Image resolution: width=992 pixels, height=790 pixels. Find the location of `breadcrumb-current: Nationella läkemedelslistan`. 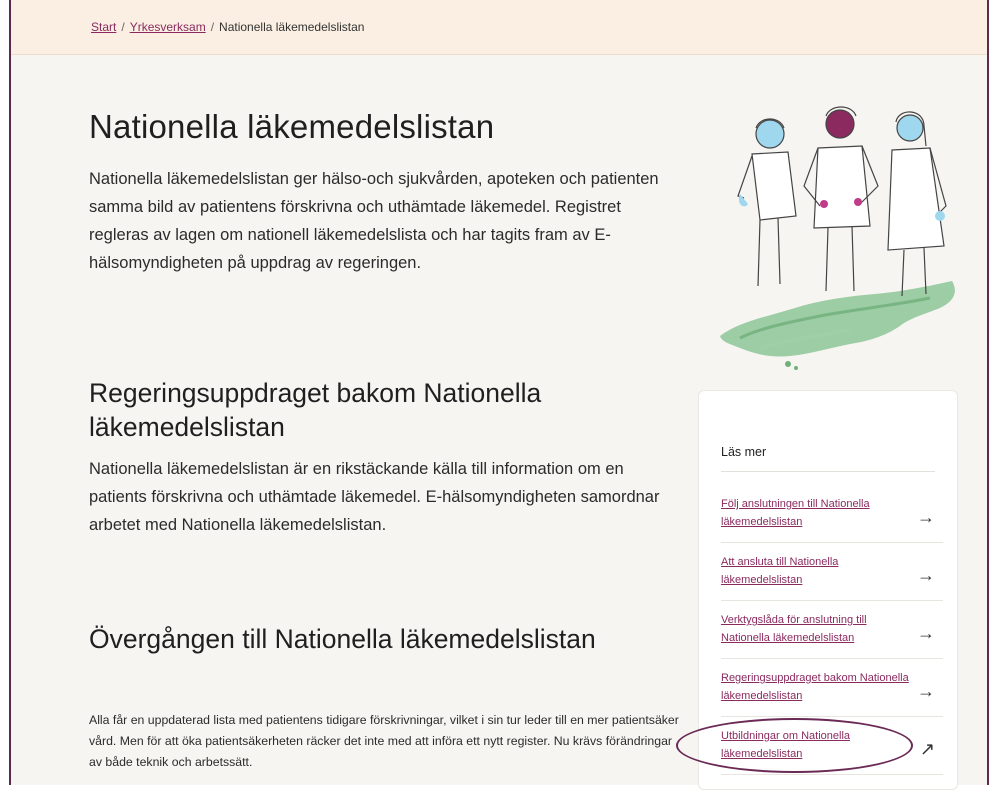

breadcrumb-current: Nationella läkemedelslistan is located at coordinates (292, 27).